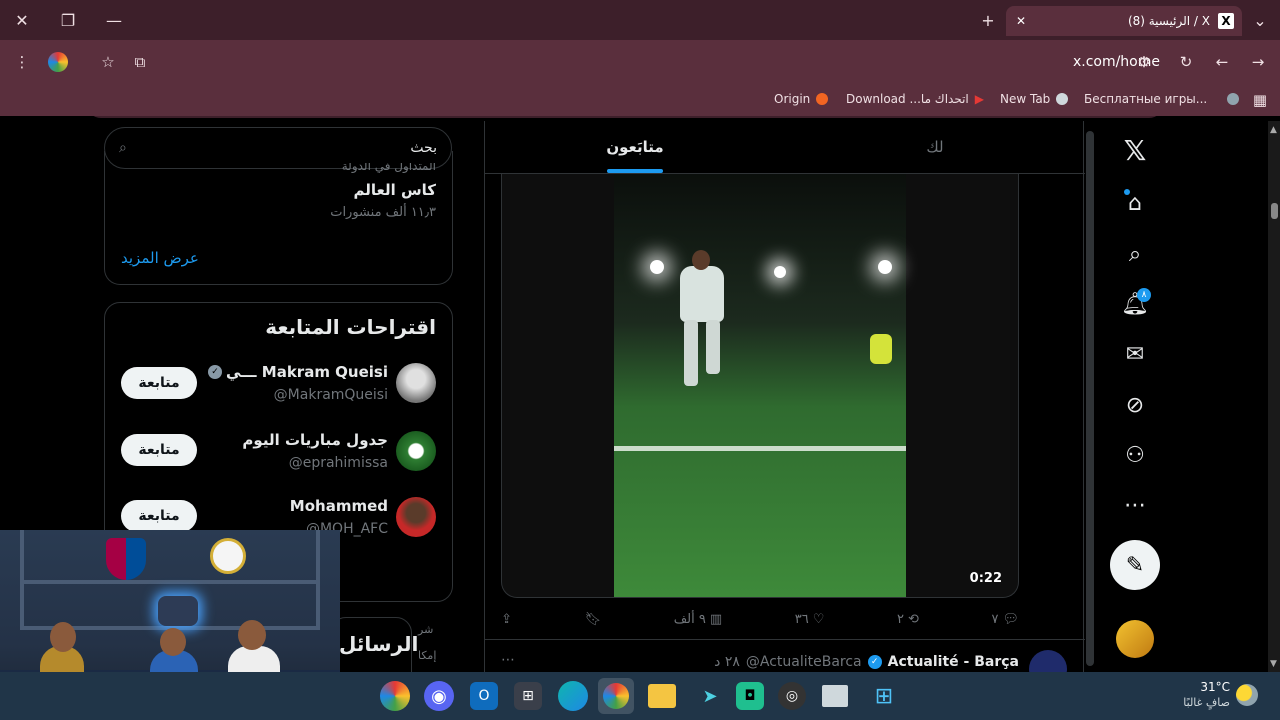 The width and height of the screenshot is (1280, 720). What do you see at coordinates (1034, 99) in the screenshot?
I see `bookmark-new-tab: New Tab` at bounding box center [1034, 99].